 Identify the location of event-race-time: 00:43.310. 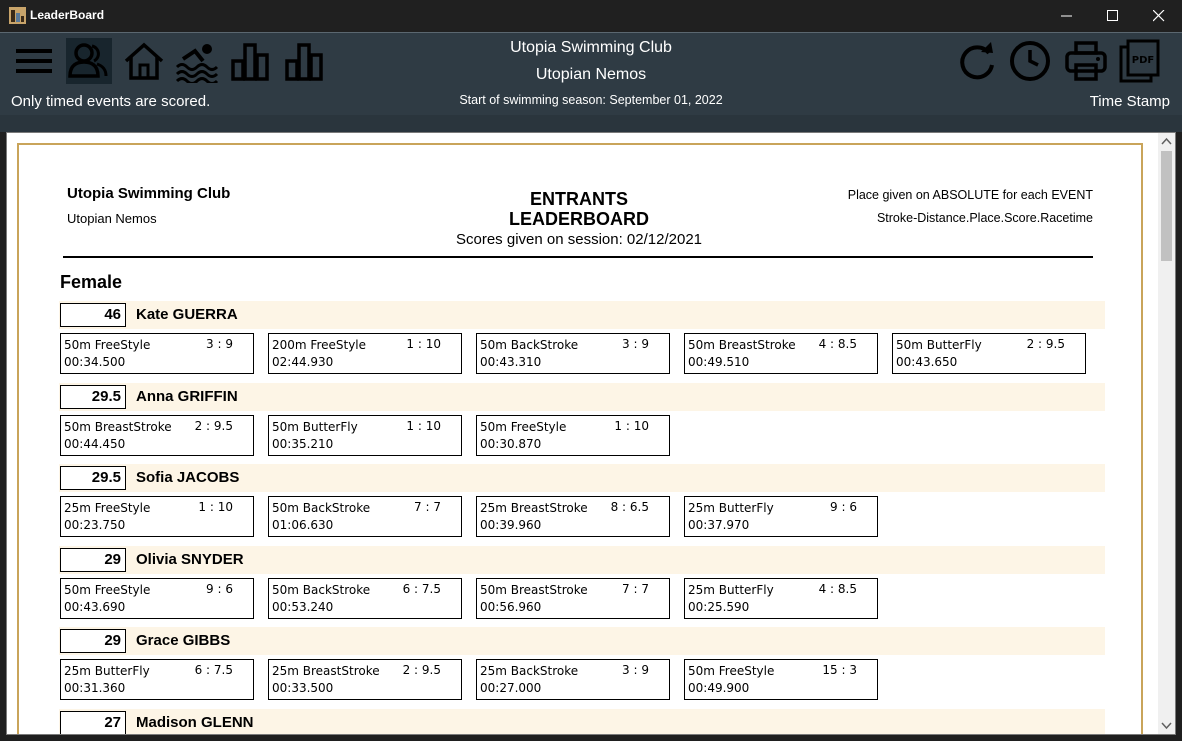
(511, 362).